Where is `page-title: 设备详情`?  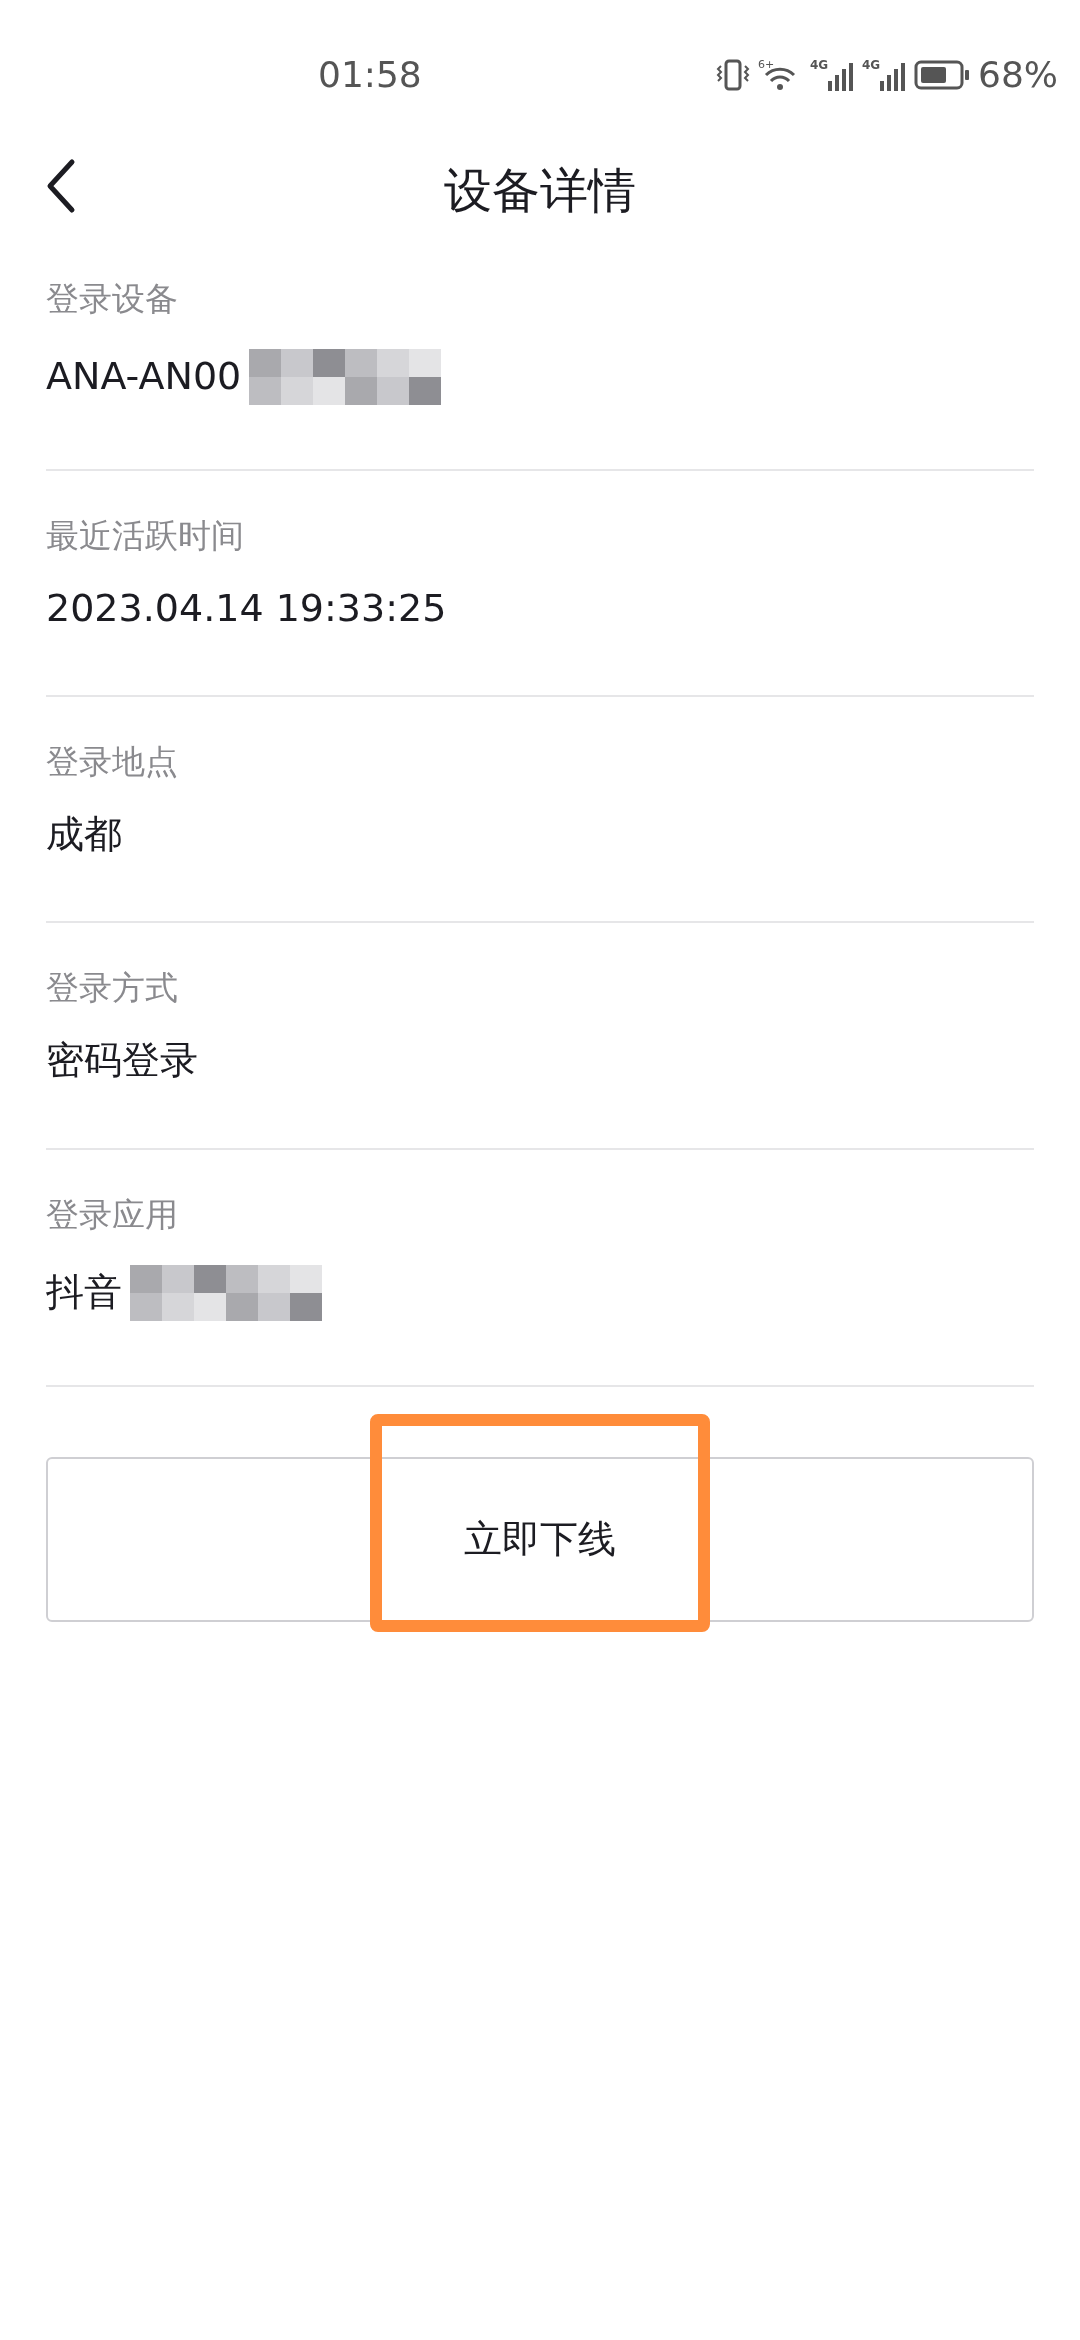
page-title: 设备详情 is located at coordinates (540, 190).